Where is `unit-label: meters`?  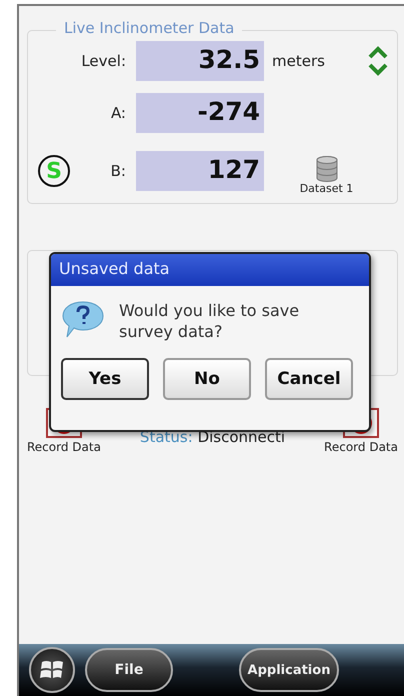
unit-label: meters is located at coordinates (298, 61).